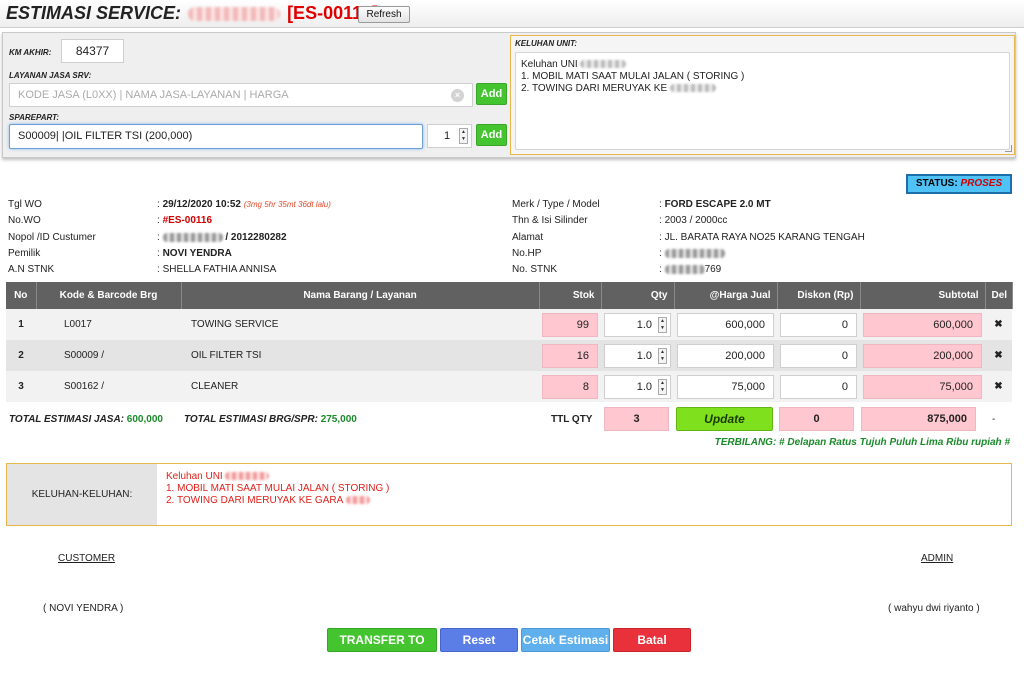 This screenshot has width=1024, height=673. I want to click on cell-nama: OIL FILTER TSI, so click(360, 355).